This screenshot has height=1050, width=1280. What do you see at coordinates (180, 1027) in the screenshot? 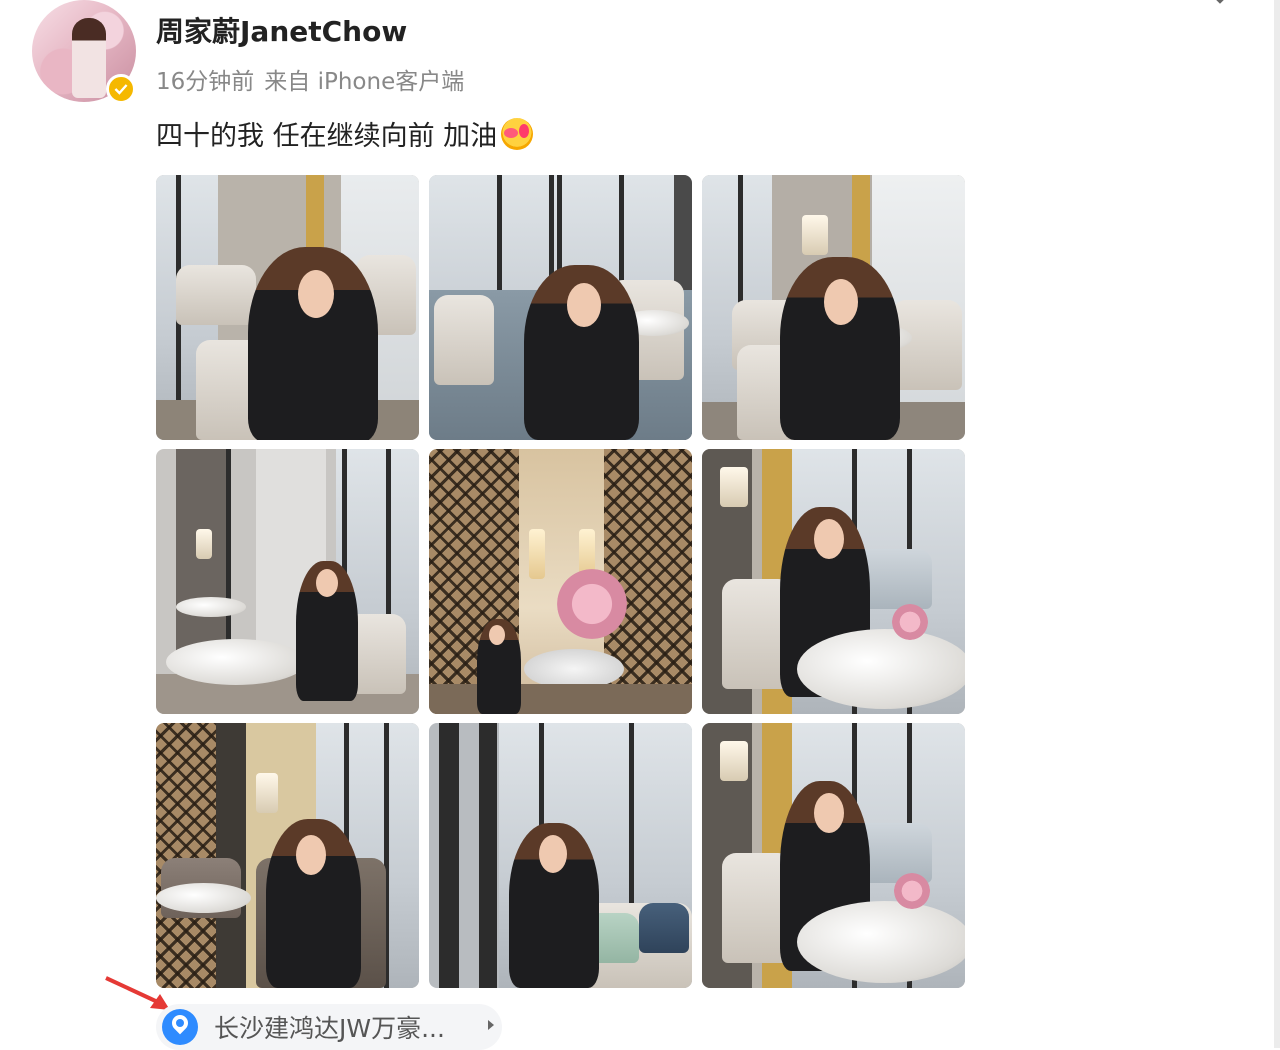
I see `location-pin-icon` at bounding box center [180, 1027].